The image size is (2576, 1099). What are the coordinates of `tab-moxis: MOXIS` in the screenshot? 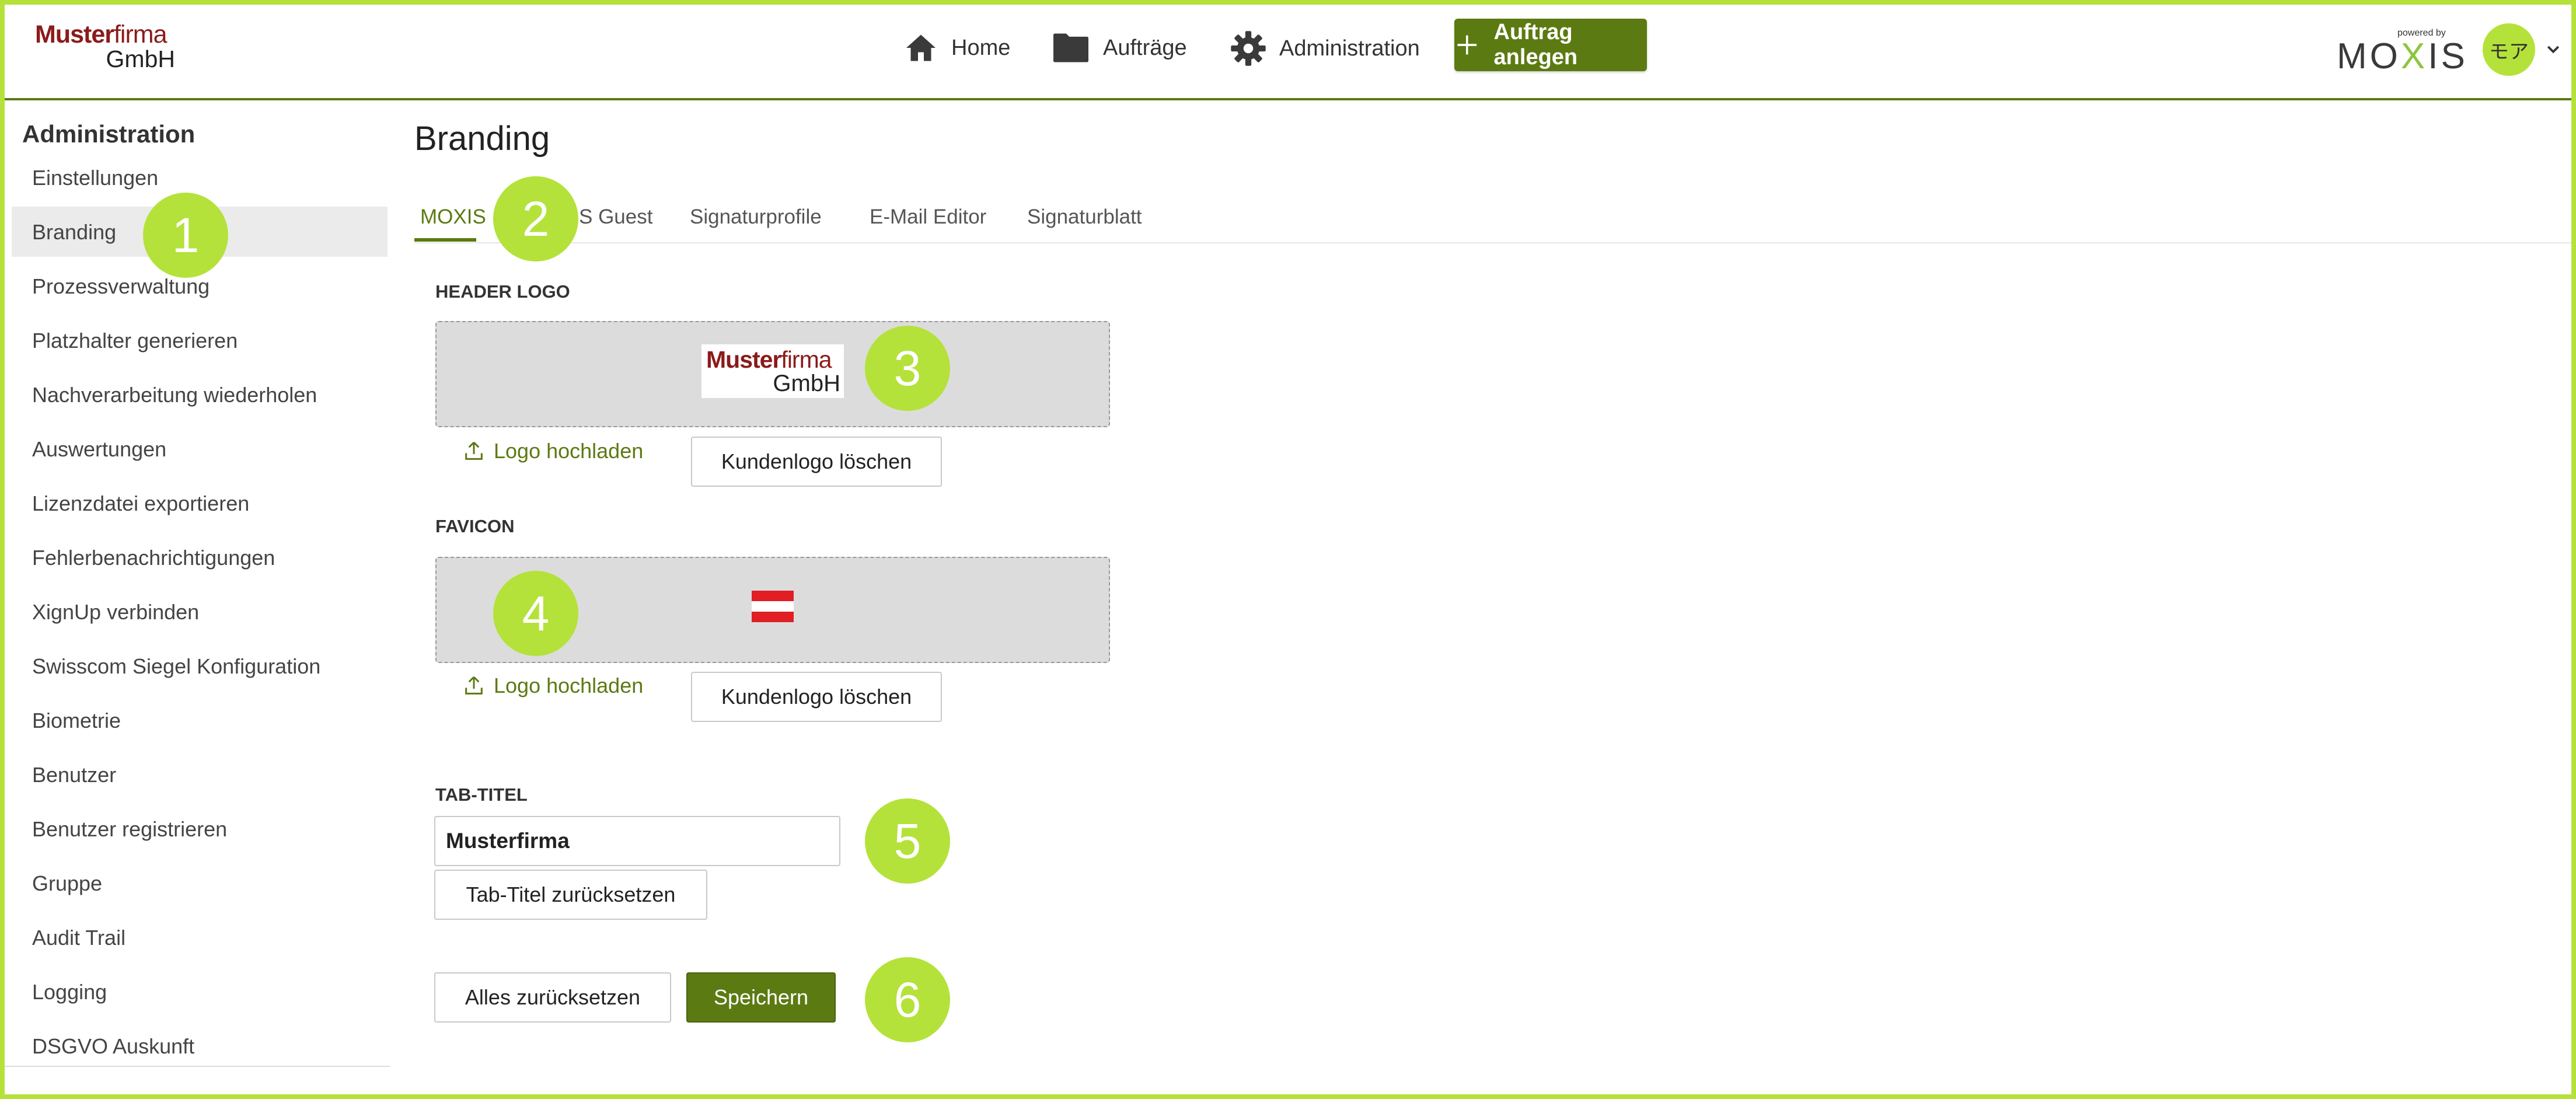 It's located at (453, 217).